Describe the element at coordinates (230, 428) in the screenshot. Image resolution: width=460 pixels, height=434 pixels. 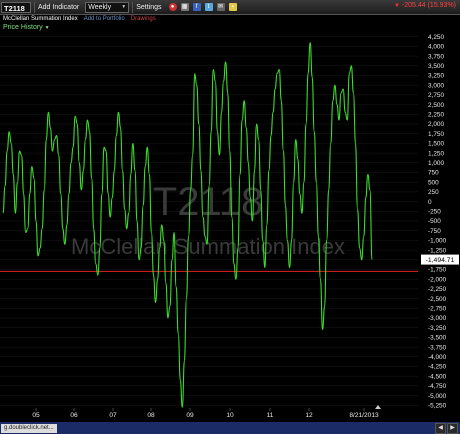
I see `status-bar: g.doubleclick.net... ◀ ▶` at that location.